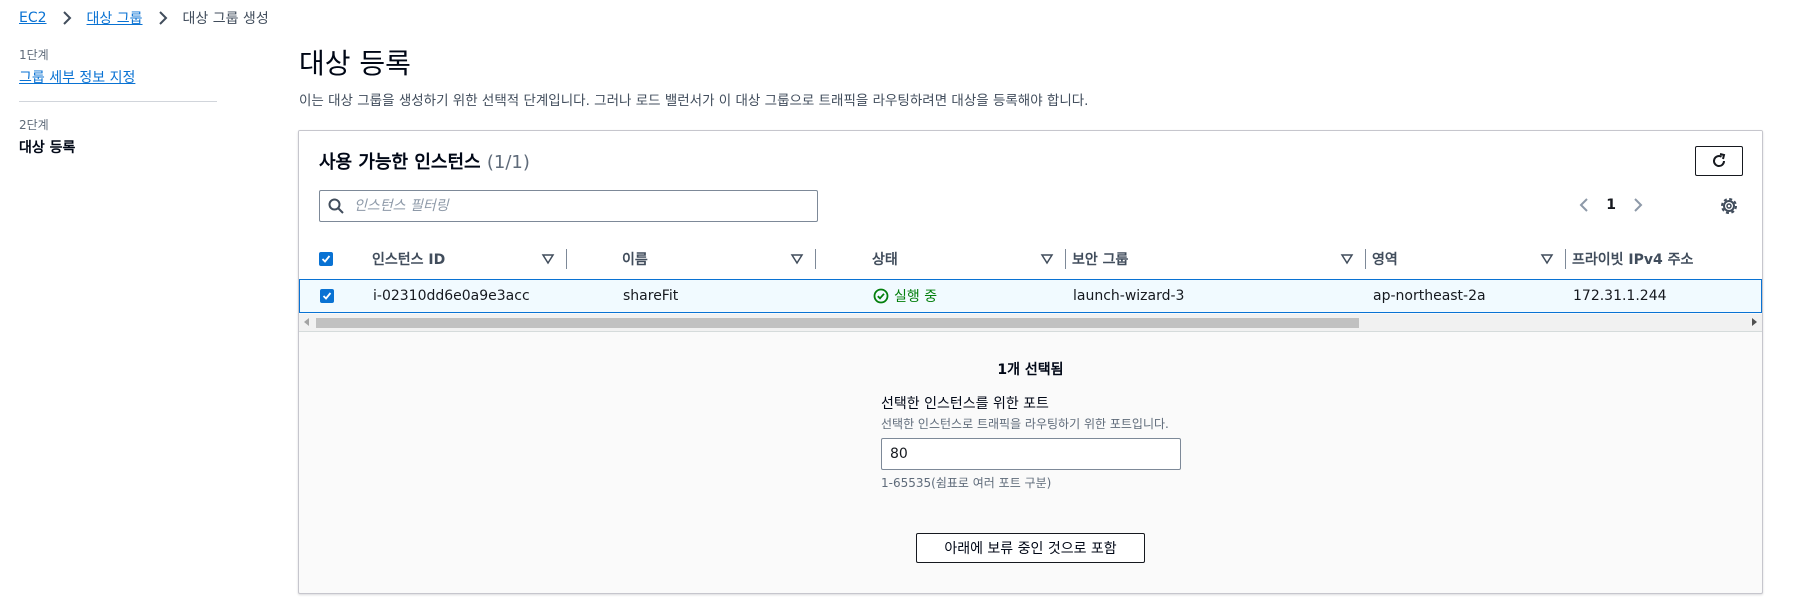 The image size is (1802, 600). I want to click on column-label: 보안 그룹, so click(1100, 260).